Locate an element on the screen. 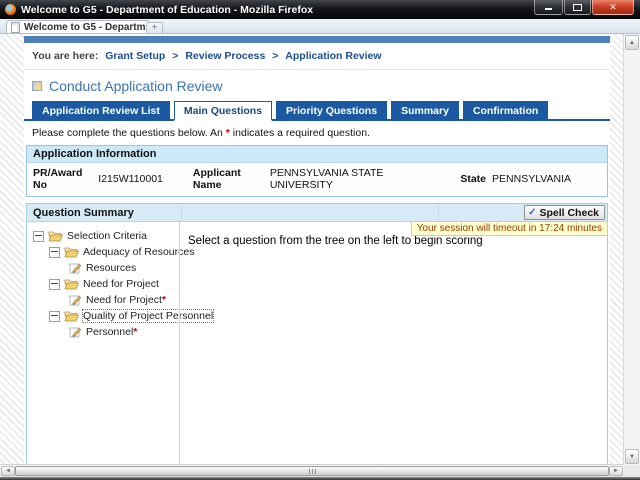 The height and width of the screenshot is (480, 640). application-information-header: Application Information is located at coordinates (317, 154).